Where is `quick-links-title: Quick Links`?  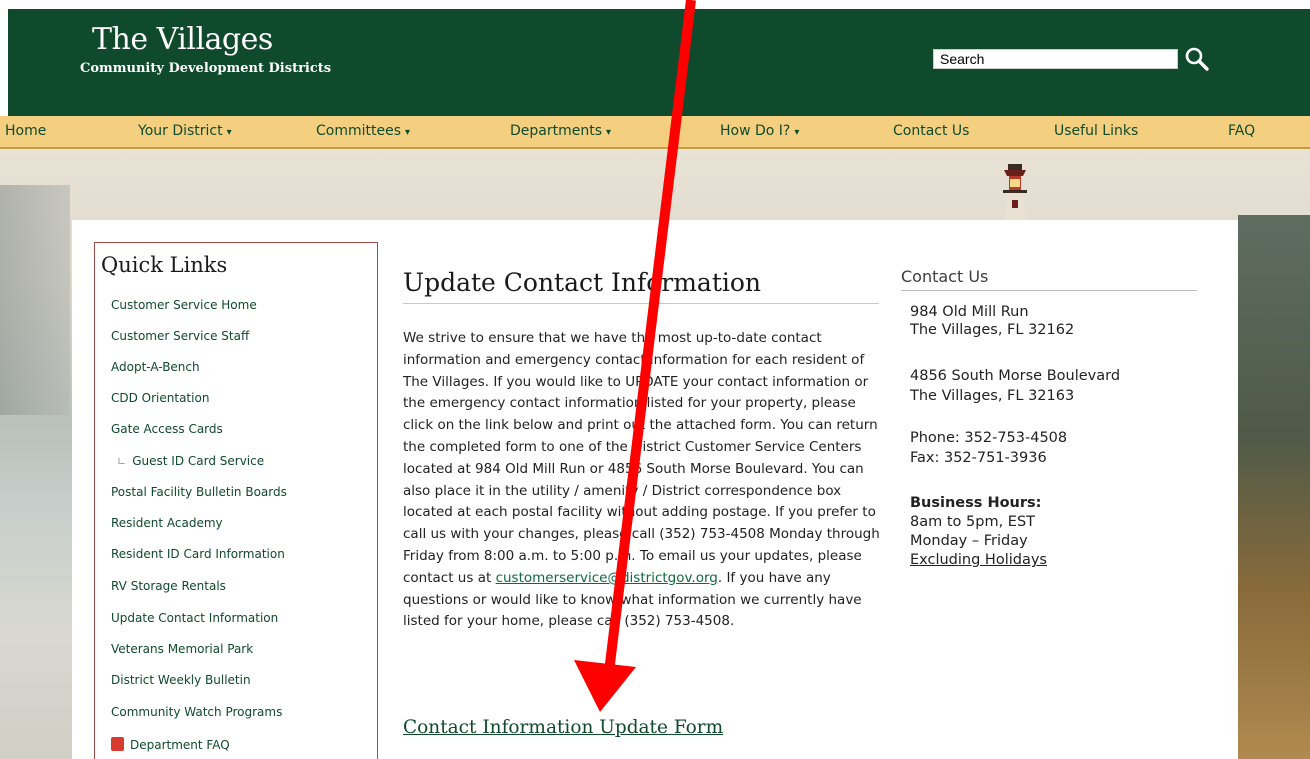 quick-links-title: Quick Links is located at coordinates (164, 265).